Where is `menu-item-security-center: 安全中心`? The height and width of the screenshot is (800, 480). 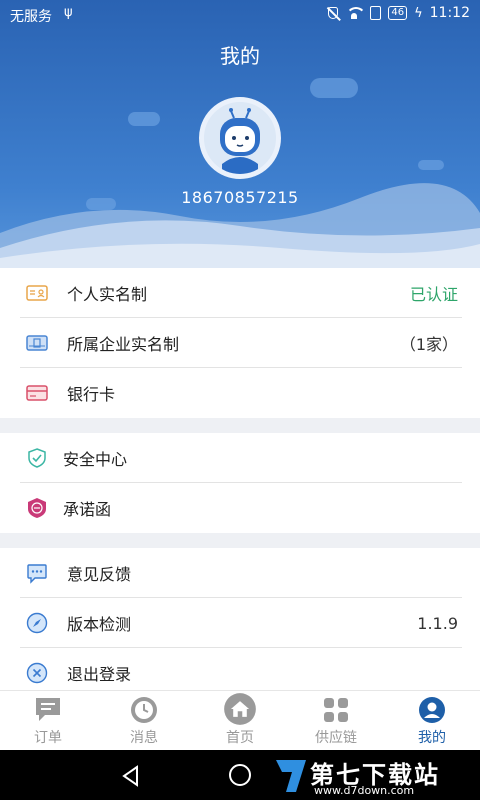
menu-item-security-center: 安全中心 is located at coordinates (240, 458).